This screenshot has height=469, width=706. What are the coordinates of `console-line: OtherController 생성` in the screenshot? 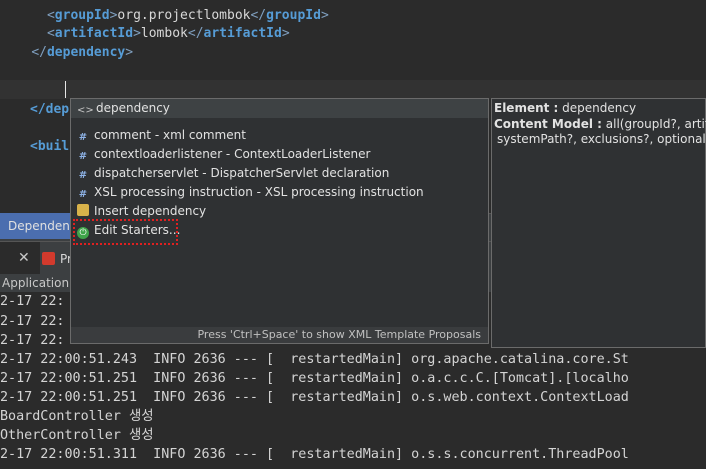 It's located at (77, 435).